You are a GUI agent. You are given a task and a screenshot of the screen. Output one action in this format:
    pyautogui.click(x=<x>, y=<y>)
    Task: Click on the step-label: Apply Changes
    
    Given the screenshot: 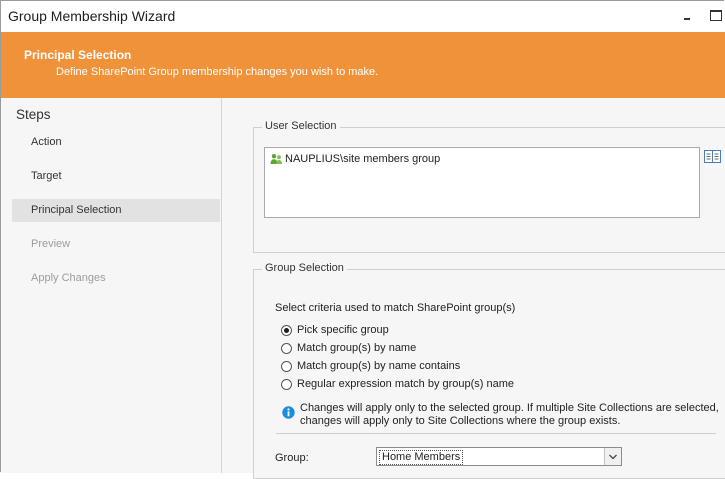 What is the action you would take?
    pyautogui.click(x=68, y=278)
    